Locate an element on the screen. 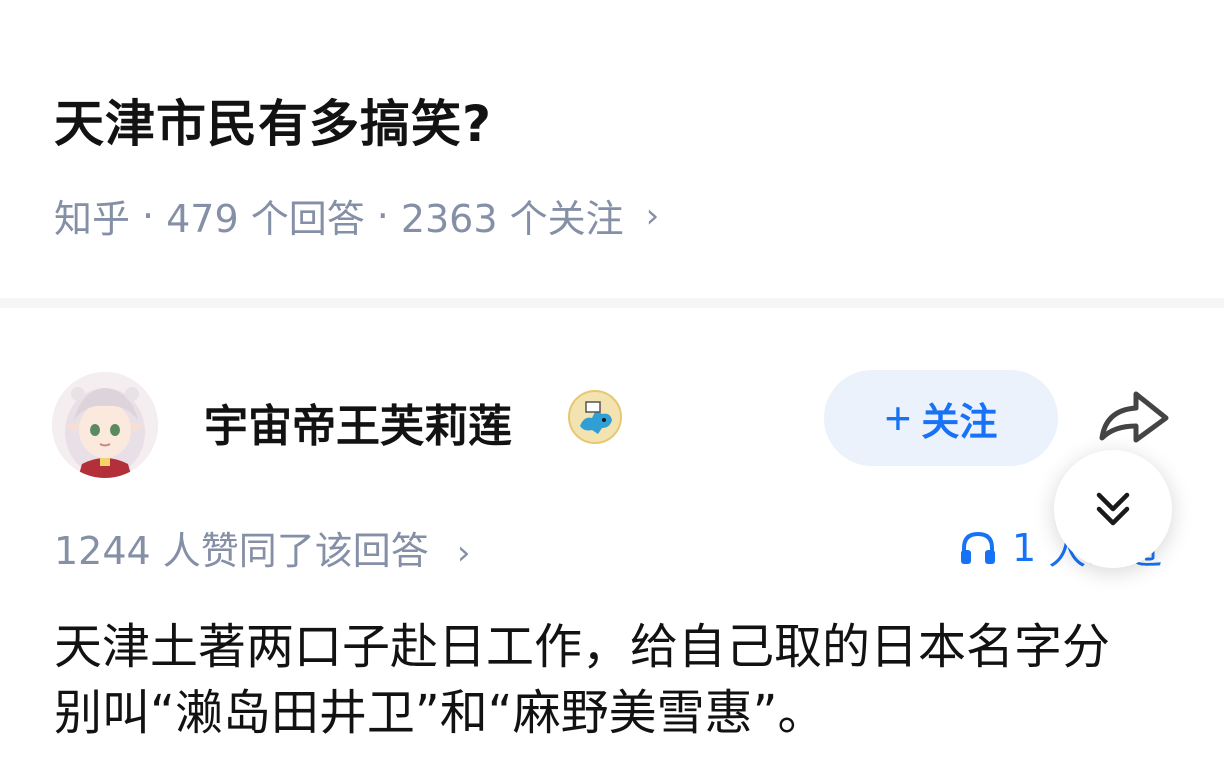  author-name: 宇宙帝王芙莉莲 is located at coordinates (358, 422).